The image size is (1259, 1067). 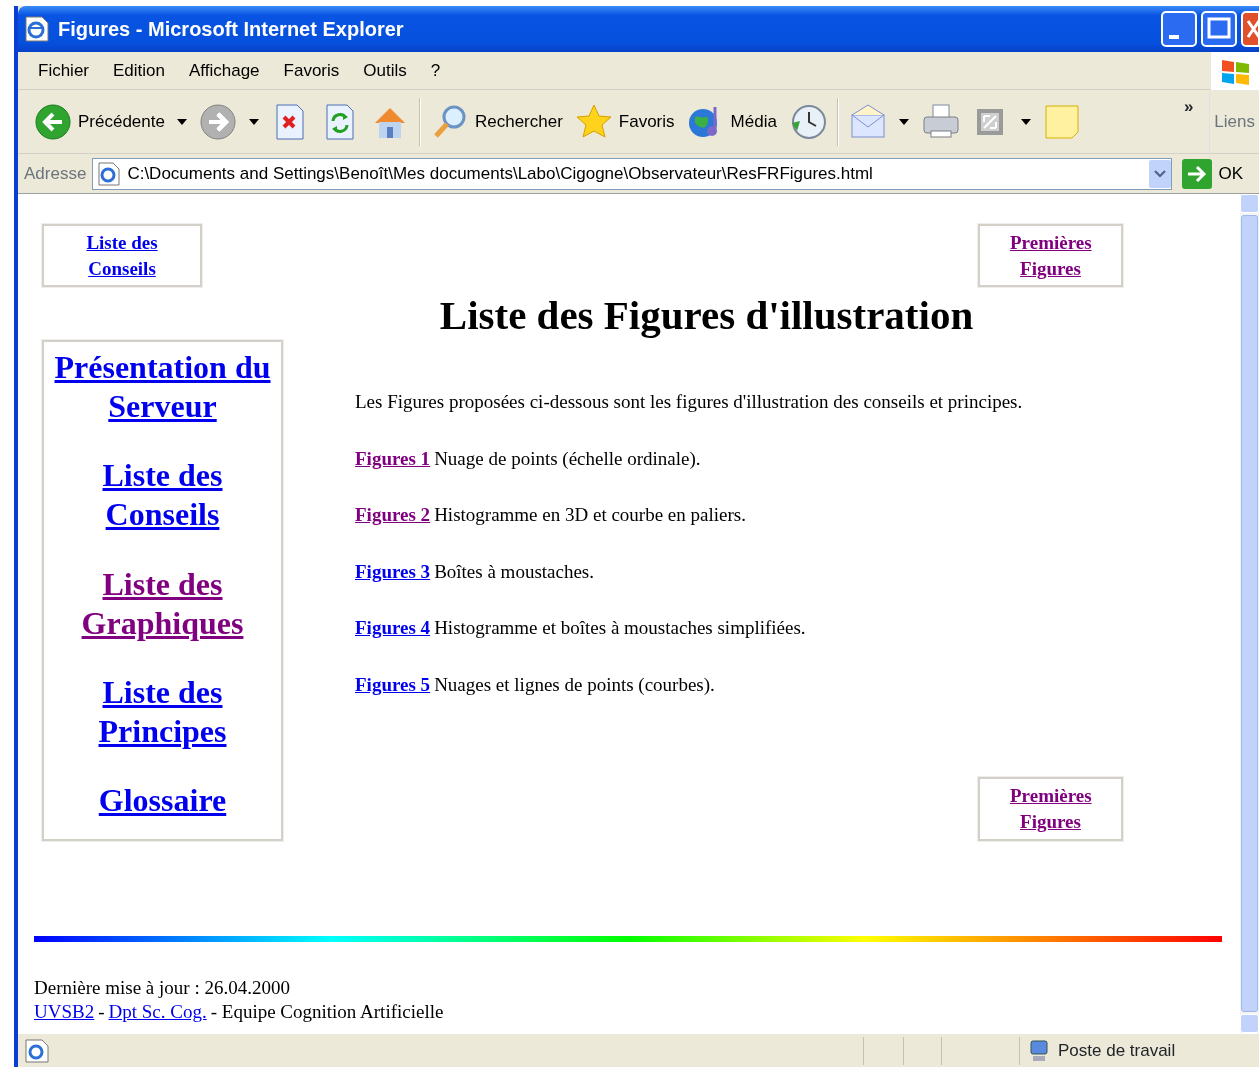 What do you see at coordinates (393, 685) in the screenshot?
I see `figure-link: Figures 5` at bounding box center [393, 685].